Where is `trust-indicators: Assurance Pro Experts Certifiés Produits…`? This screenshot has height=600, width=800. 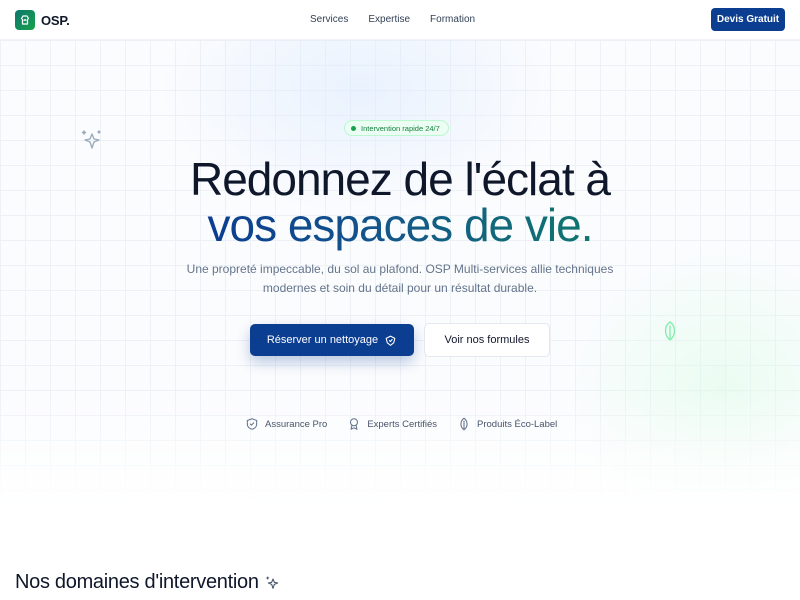
trust-indicators: Assurance Pro Experts Certifiés Produits… is located at coordinates (401, 424).